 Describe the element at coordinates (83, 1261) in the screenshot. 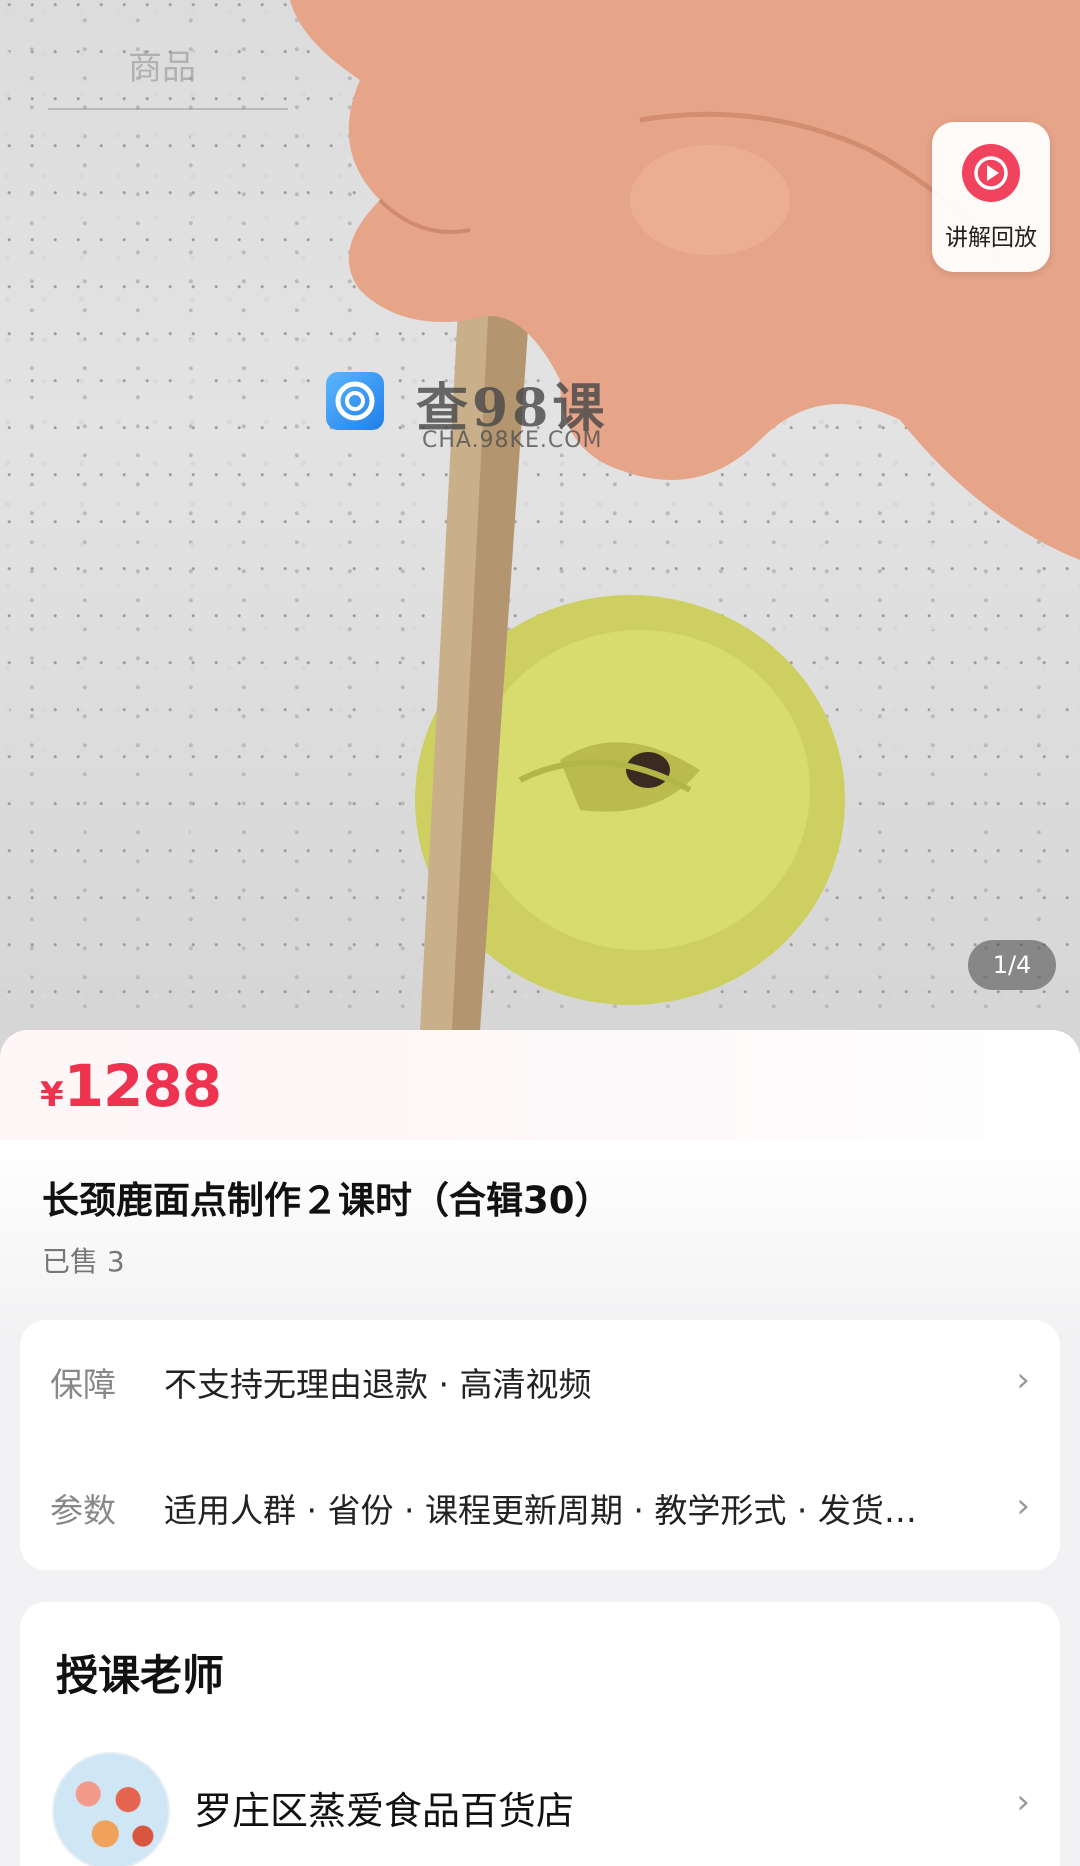

I see `sold-count: 已售 3` at that location.